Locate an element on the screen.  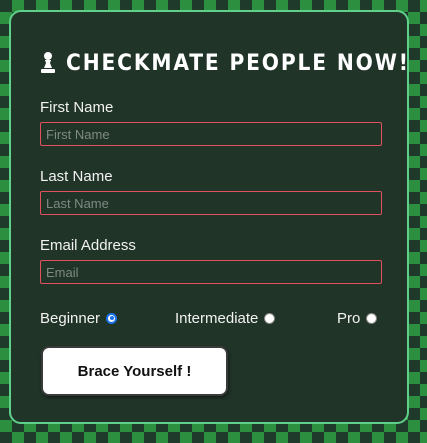
chess-pawn-icon is located at coordinates (48, 63).